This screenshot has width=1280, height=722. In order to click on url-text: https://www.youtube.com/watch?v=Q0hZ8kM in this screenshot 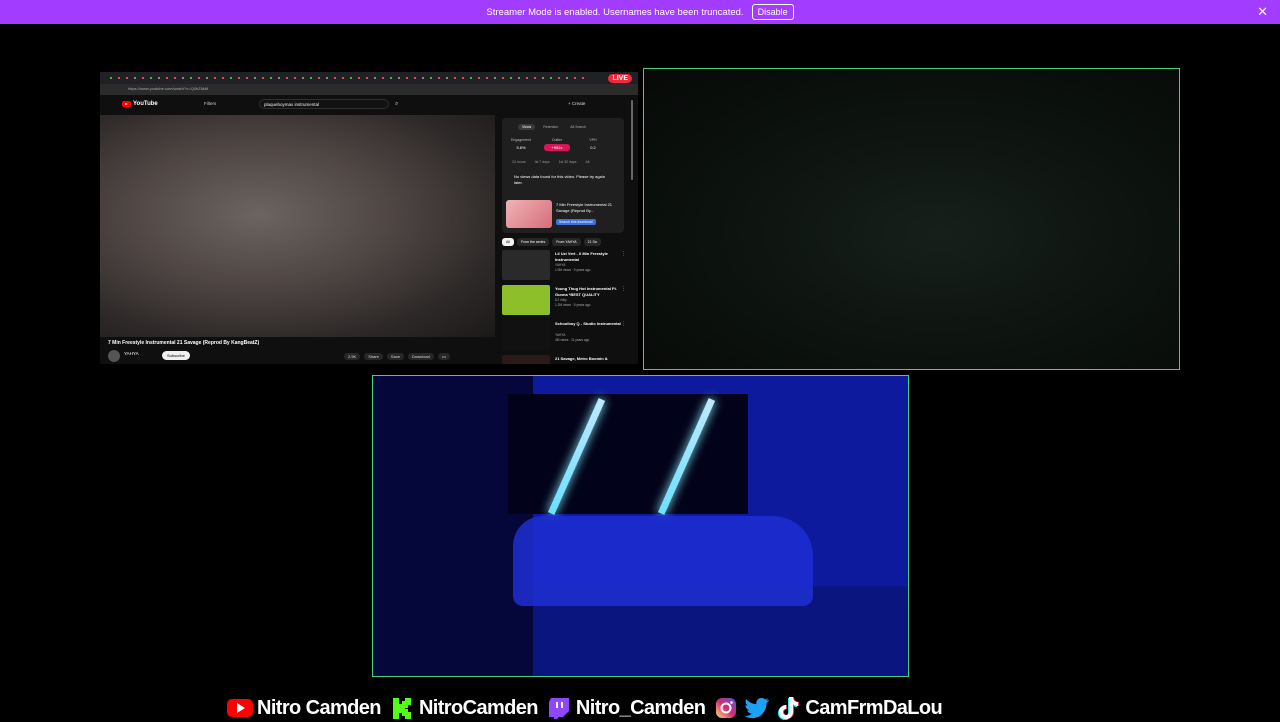, I will do `click(168, 88)`.